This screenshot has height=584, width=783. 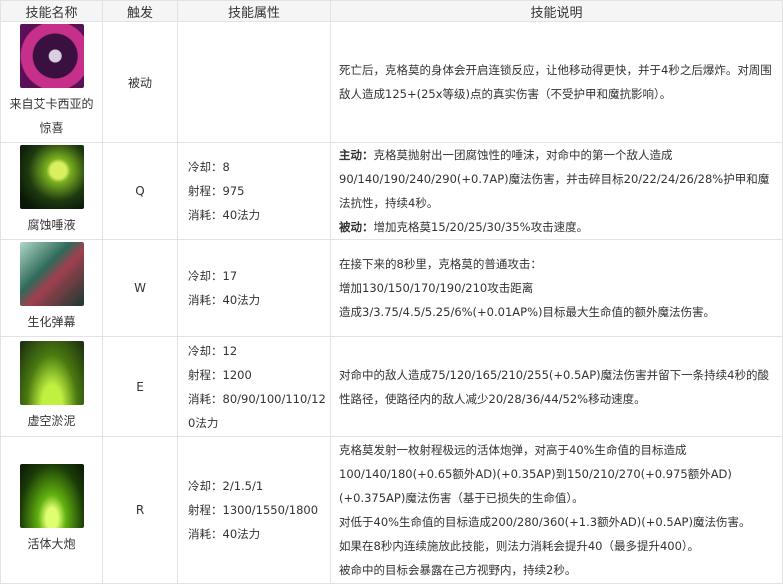 What do you see at coordinates (51, 544) in the screenshot?
I see `skill-name: 活体大炮` at bounding box center [51, 544].